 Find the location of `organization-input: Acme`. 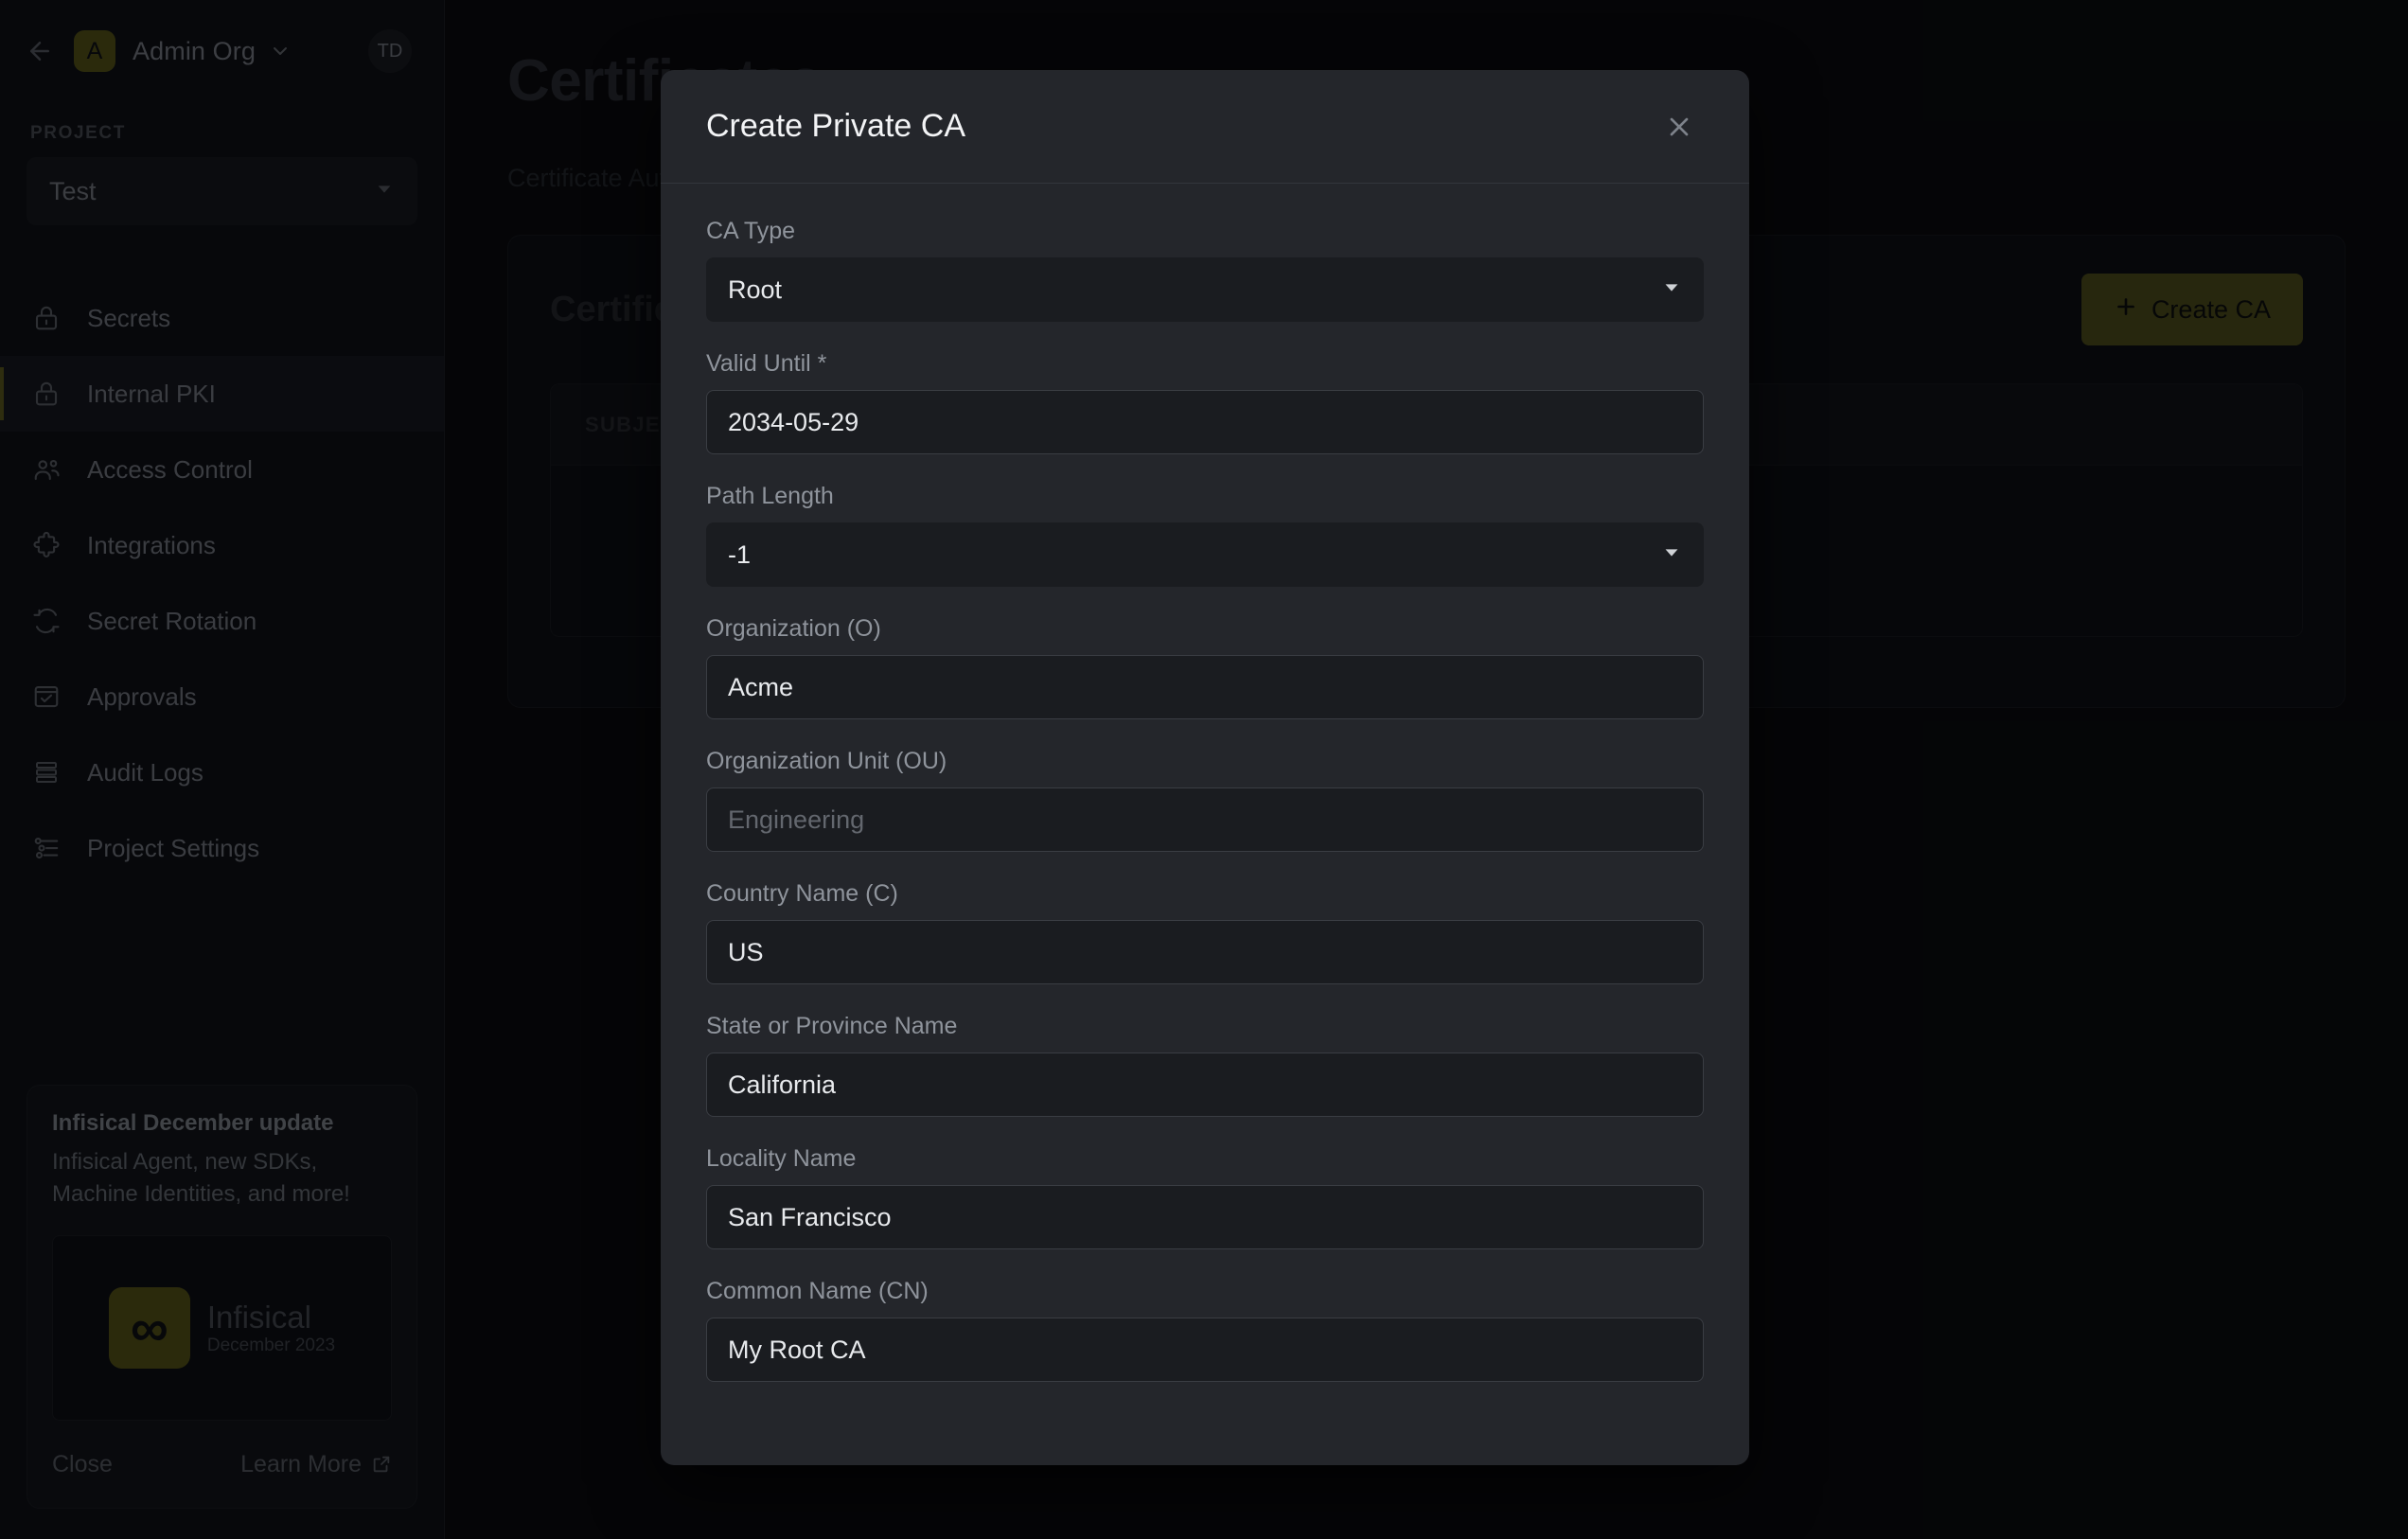

organization-input: Acme is located at coordinates (1205, 687).